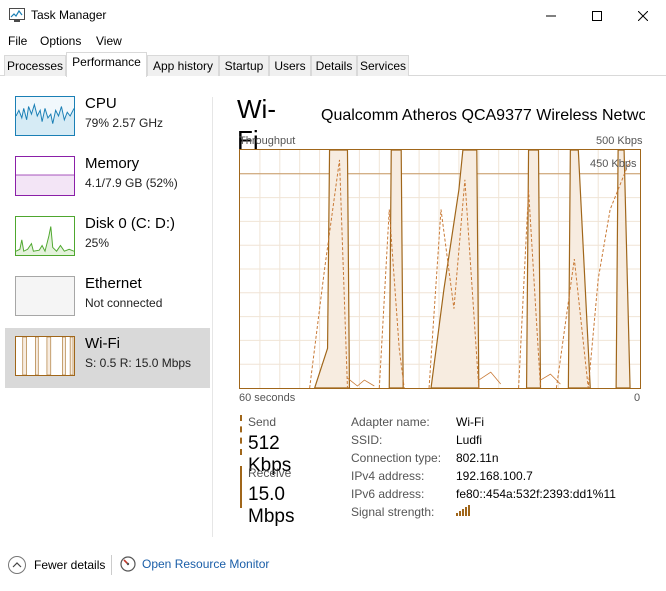  I want to click on send-indicator, so click(241, 435).